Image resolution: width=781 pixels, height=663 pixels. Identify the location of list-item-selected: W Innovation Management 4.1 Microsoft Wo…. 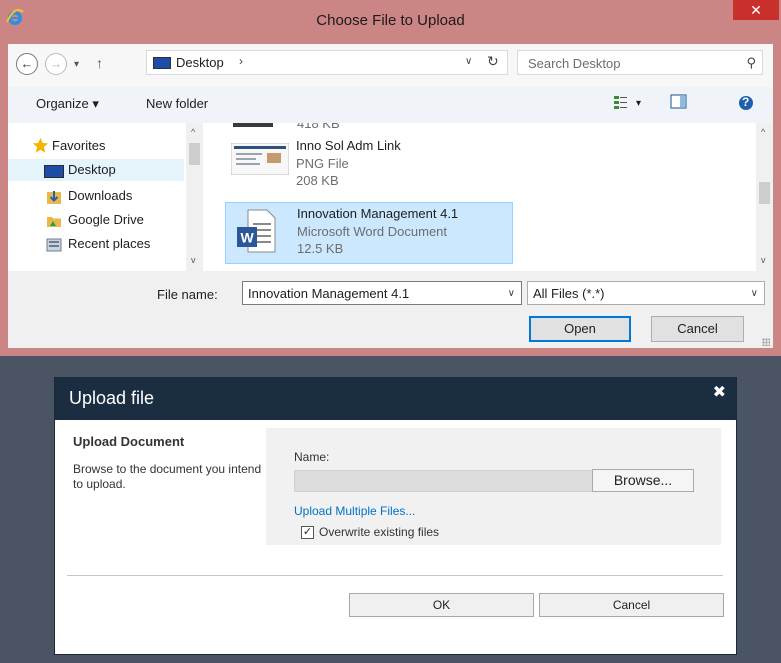
(369, 233).